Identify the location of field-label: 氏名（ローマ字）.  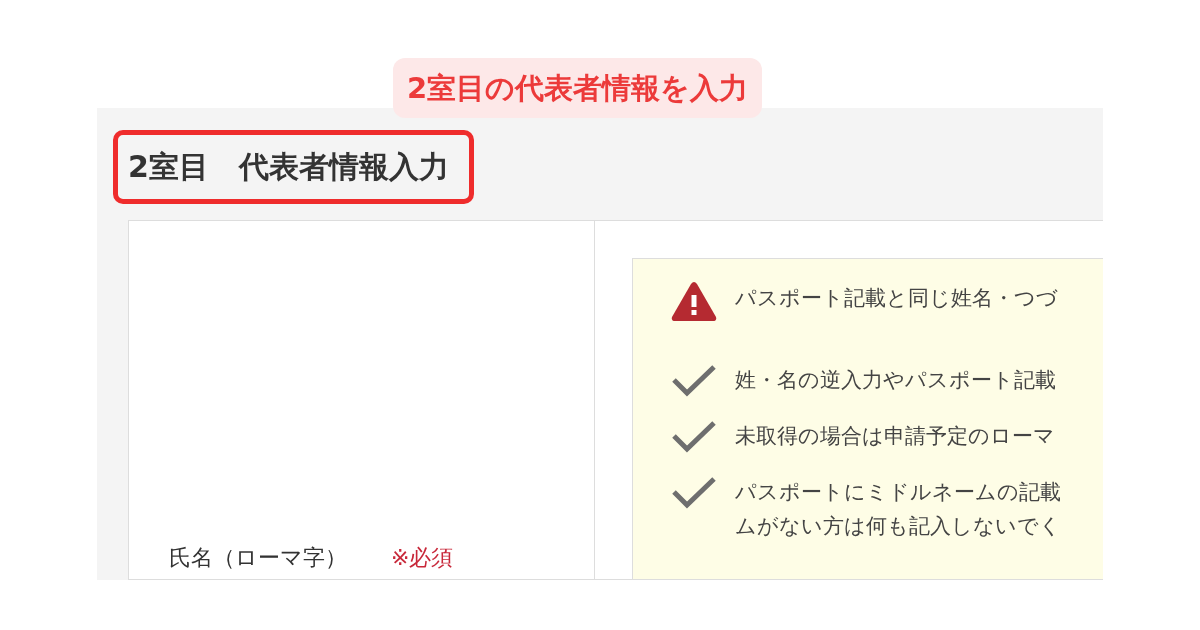
(258, 558).